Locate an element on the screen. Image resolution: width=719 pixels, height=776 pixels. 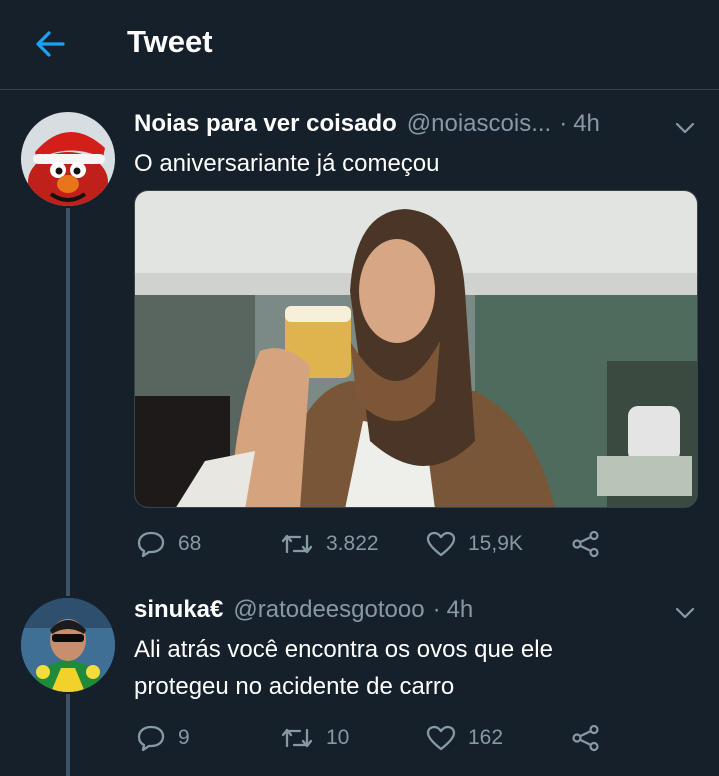
retweet-button: 10 is located at coordinates (314, 738).